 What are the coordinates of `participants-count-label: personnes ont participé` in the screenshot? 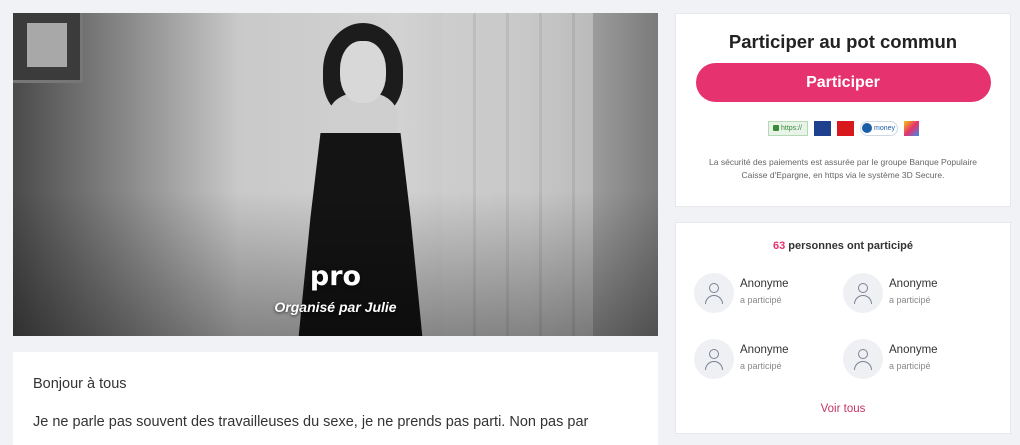 It's located at (850, 246).